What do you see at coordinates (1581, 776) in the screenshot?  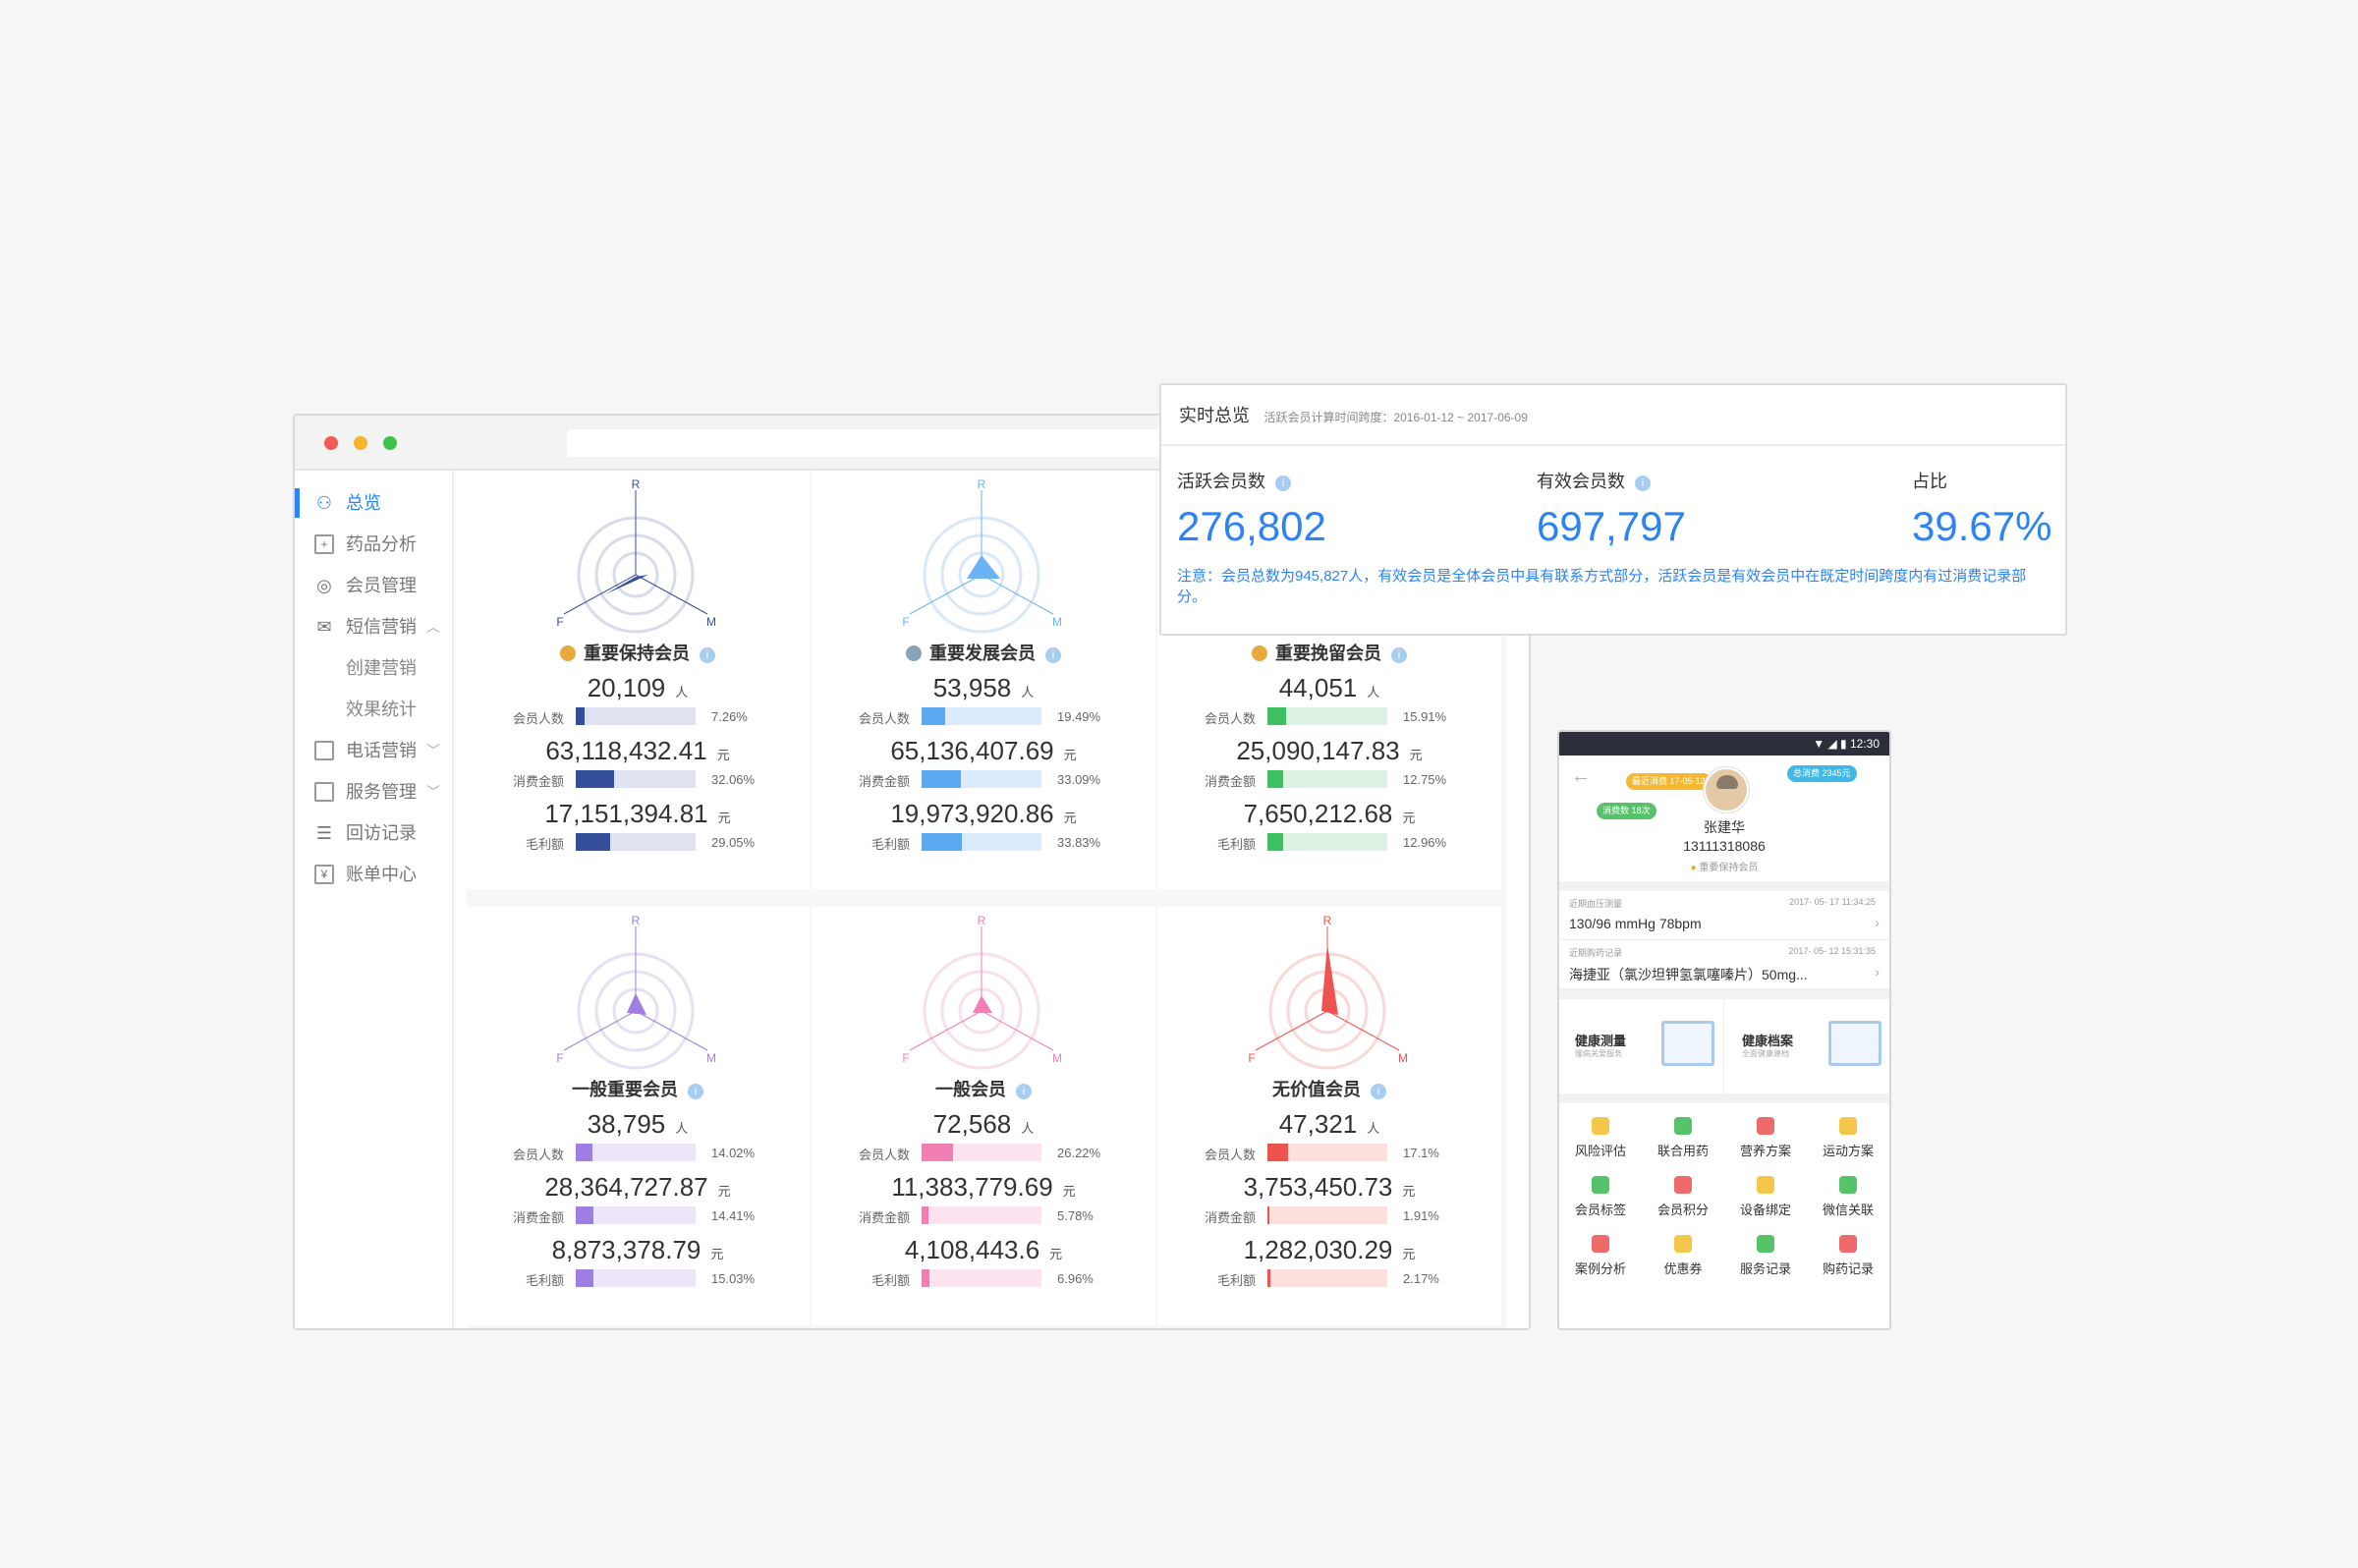 I see `back-arrow-icon: ←` at bounding box center [1581, 776].